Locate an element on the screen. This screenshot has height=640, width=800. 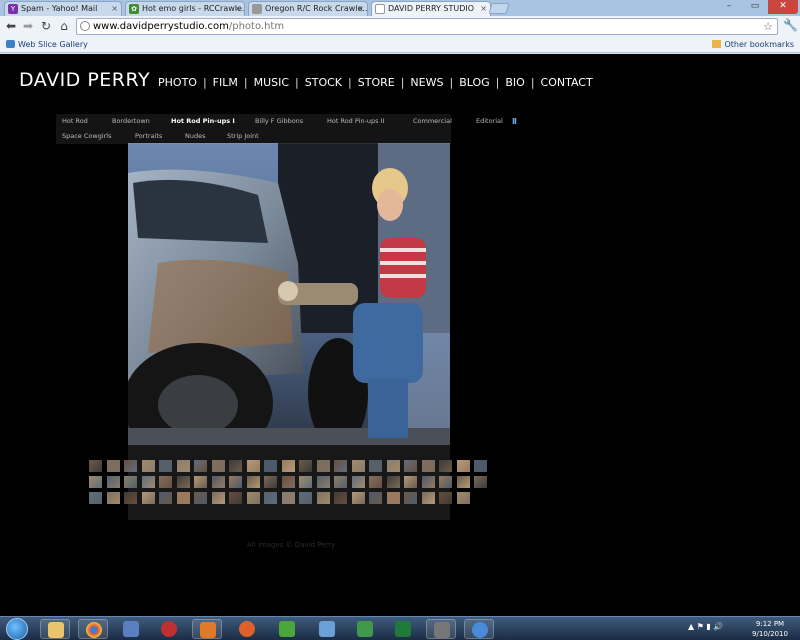
tab-david-perry-studio: DAVID PERRY STUDIO × is located at coordinates (431, 9).